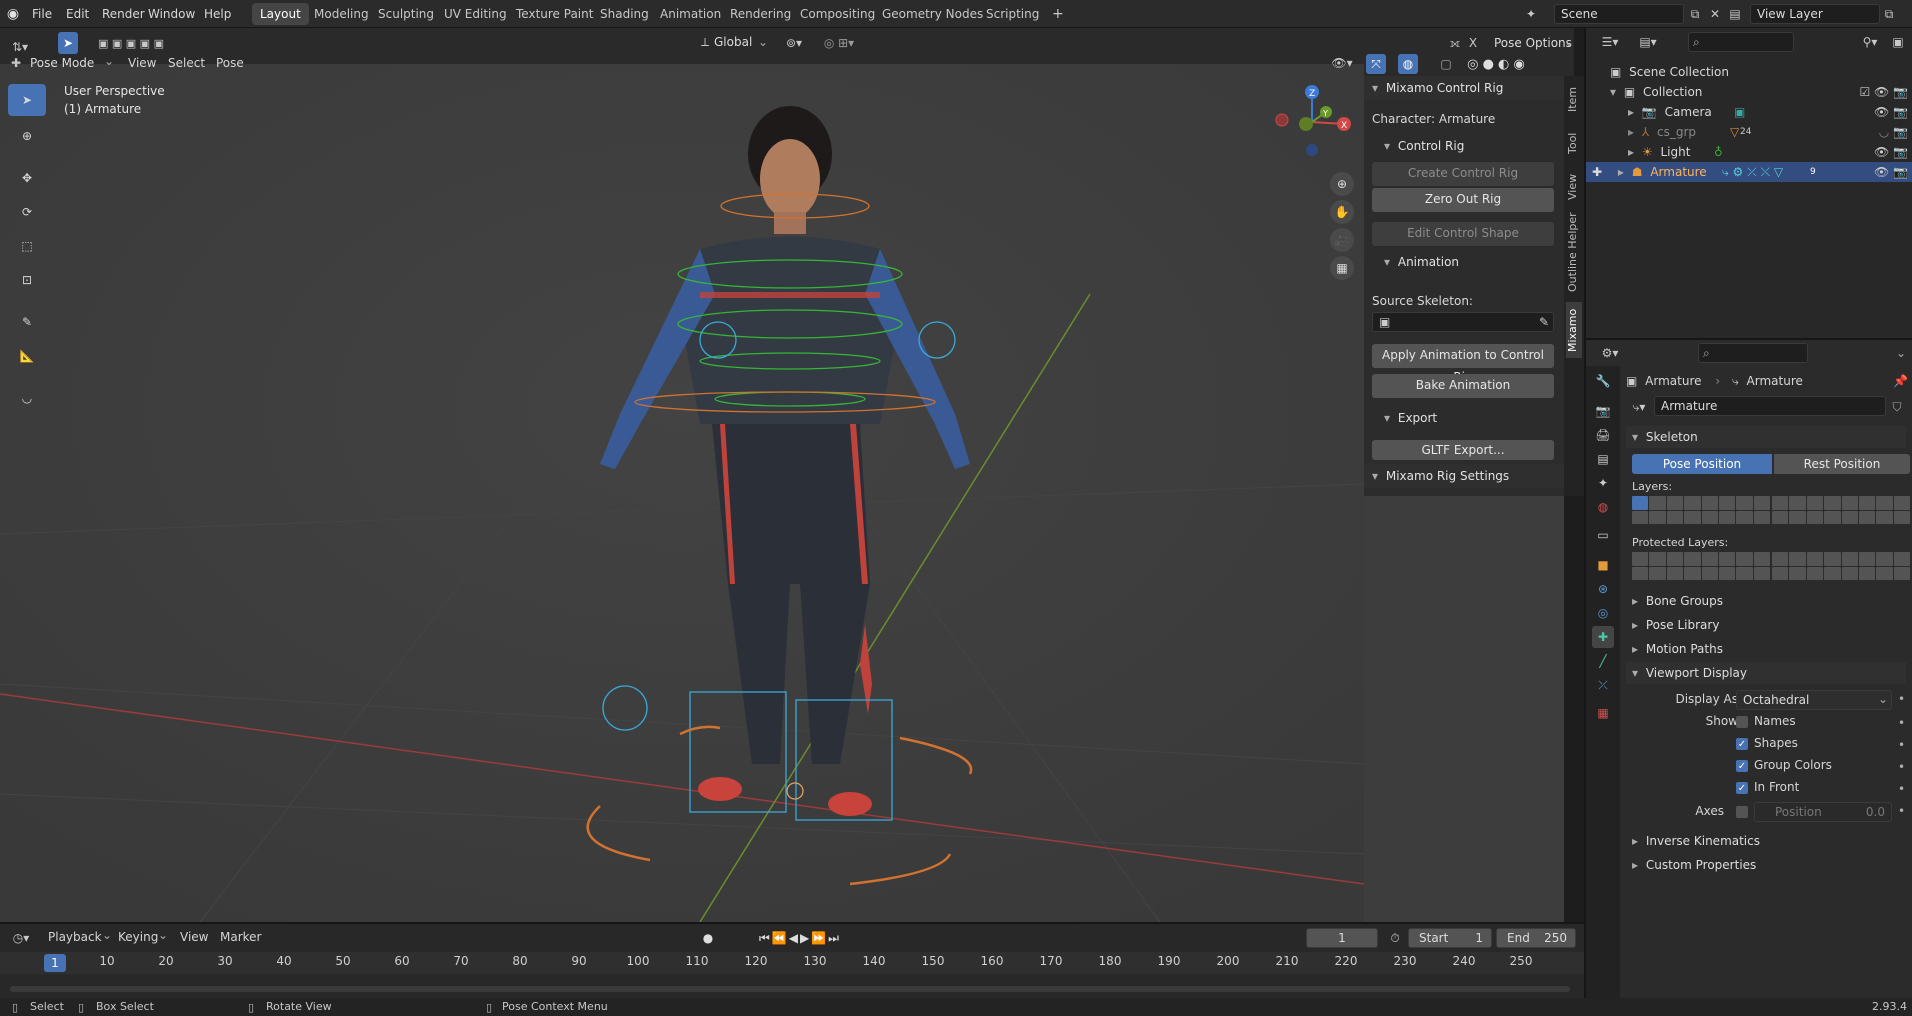 The image size is (1912, 1016). What do you see at coordinates (1701, 510) in the screenshot?
I see `layers-grid-left` at bounding box center [1701, 510].